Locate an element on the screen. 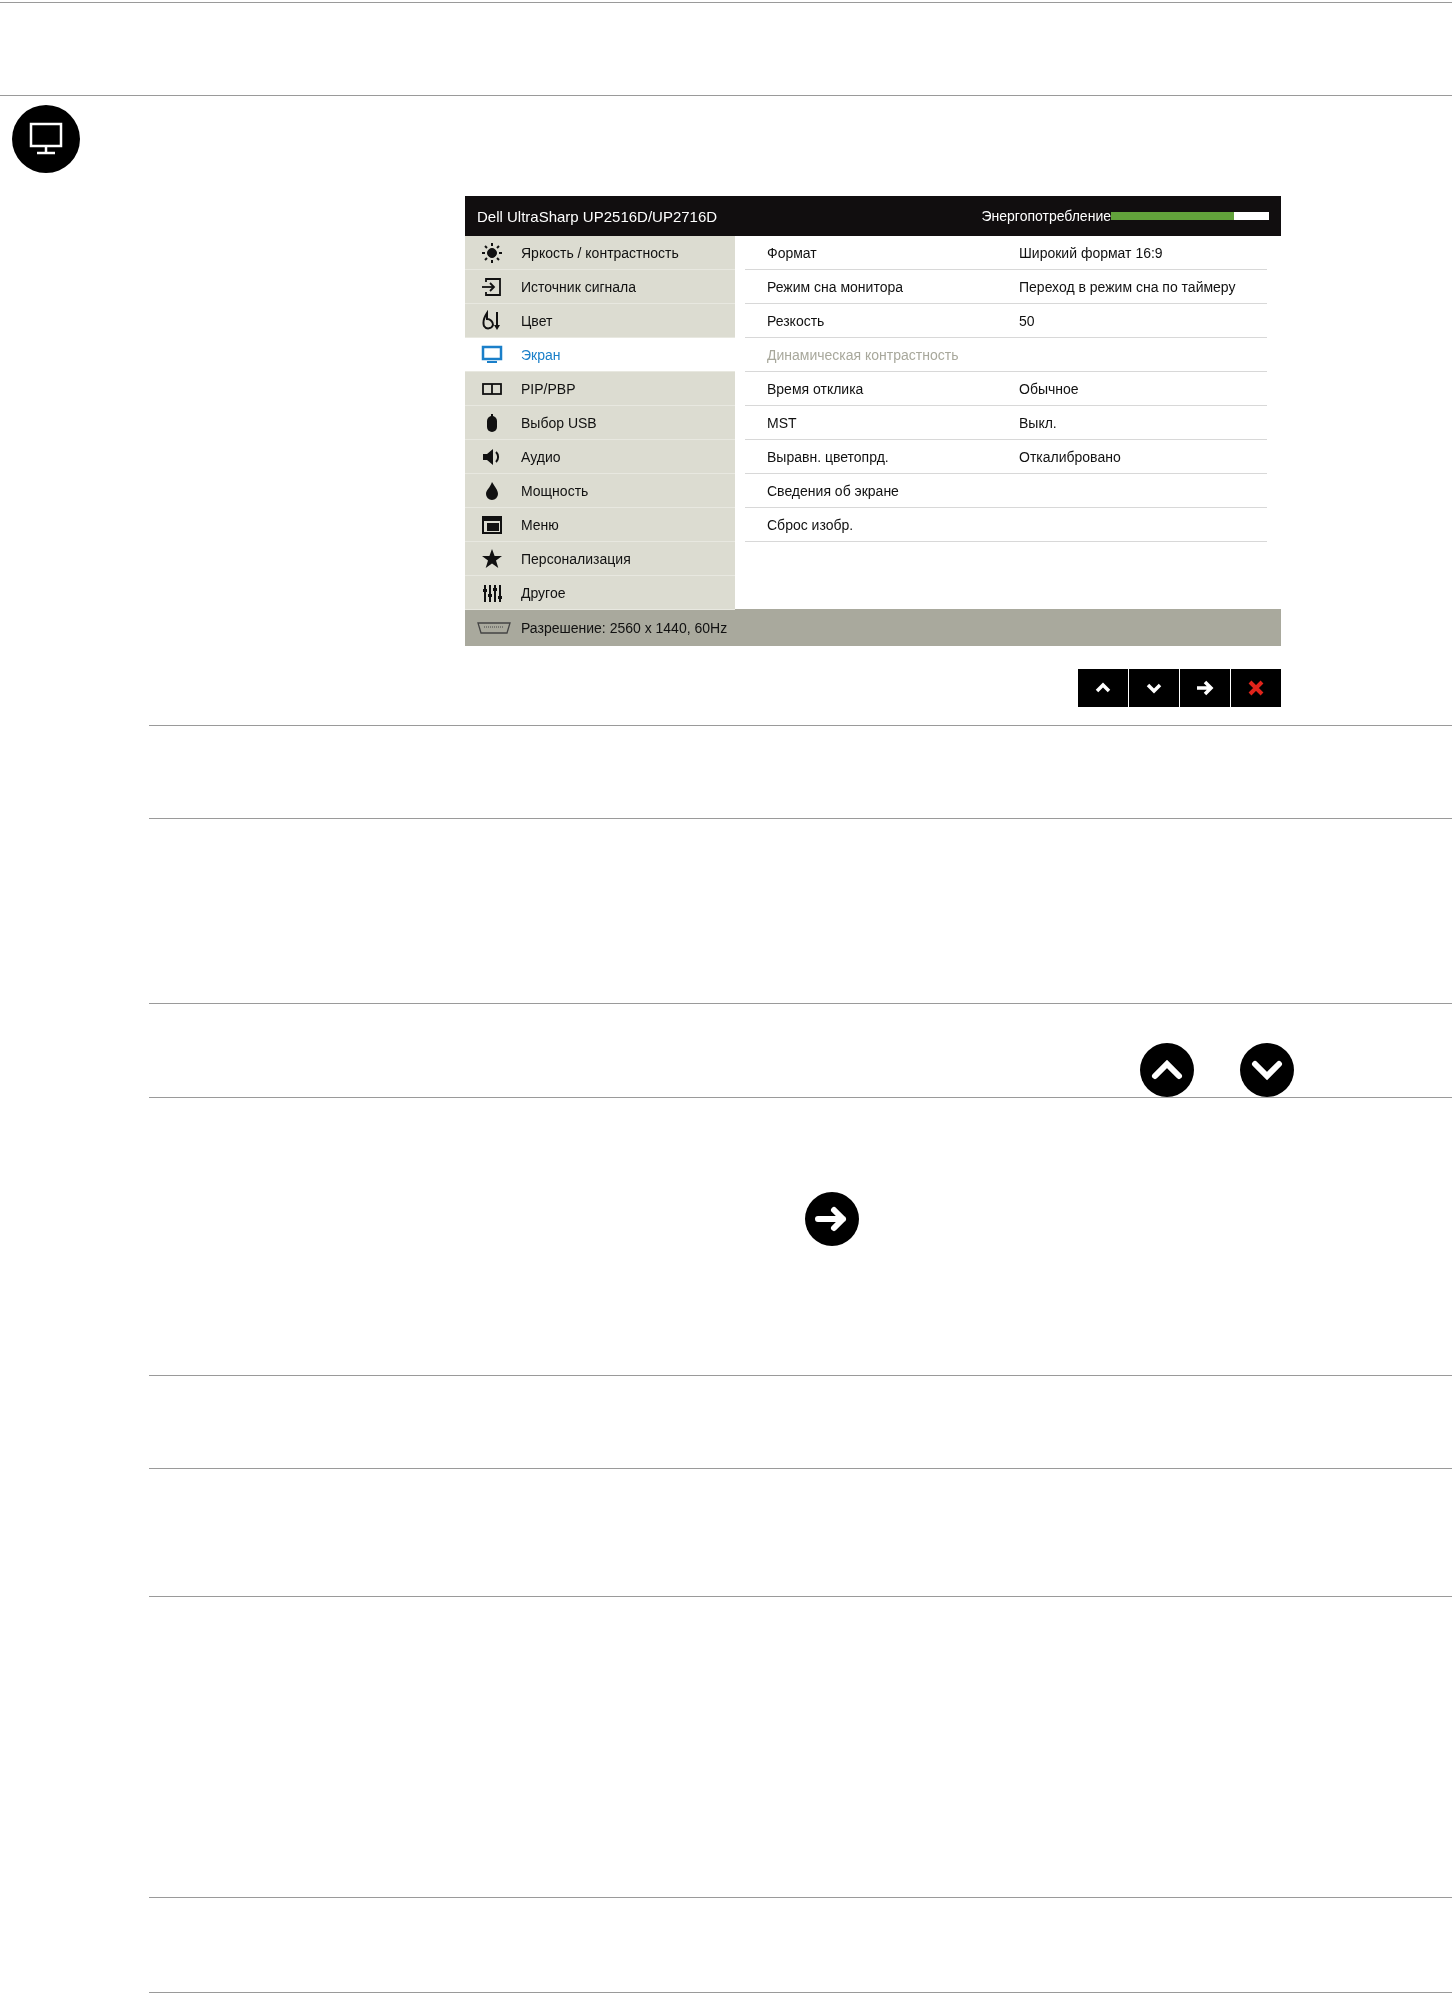 The width and height of the screenshot is (1452, 1998). brightness-icon is located at coordinates (492, 252).